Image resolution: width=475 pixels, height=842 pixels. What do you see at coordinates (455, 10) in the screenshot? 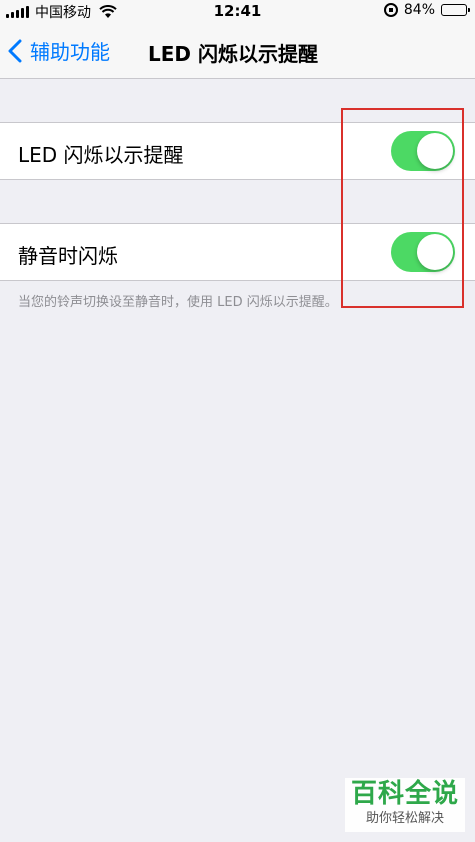
I see `battery-icon` at bounding box center [455, 10].